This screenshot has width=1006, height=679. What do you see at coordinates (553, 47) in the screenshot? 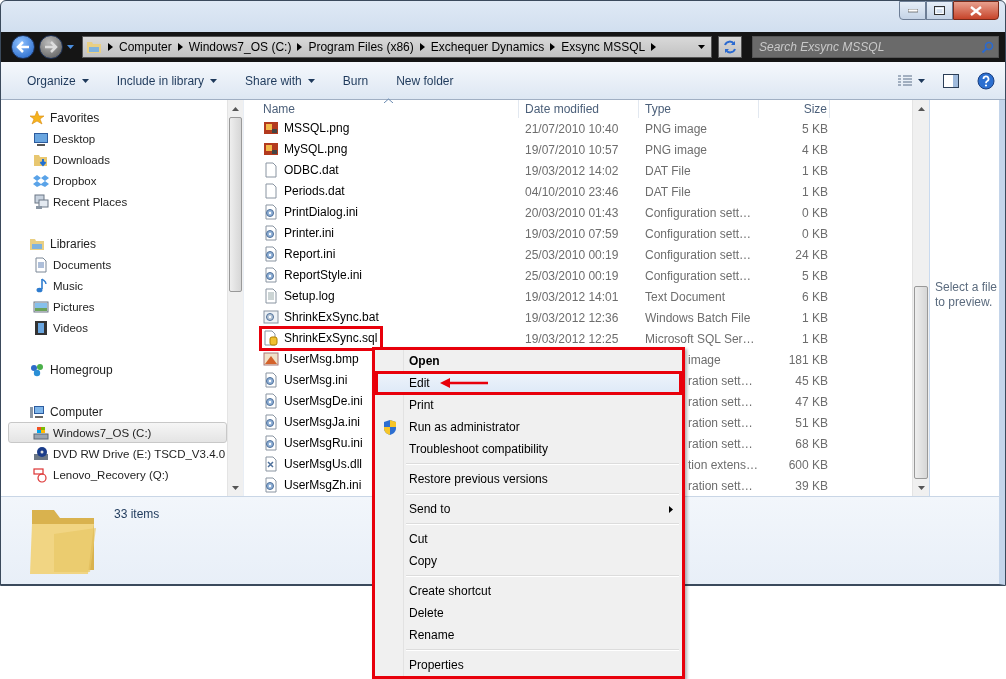
I see `chevron-icon` at bounding box center [553, 47].